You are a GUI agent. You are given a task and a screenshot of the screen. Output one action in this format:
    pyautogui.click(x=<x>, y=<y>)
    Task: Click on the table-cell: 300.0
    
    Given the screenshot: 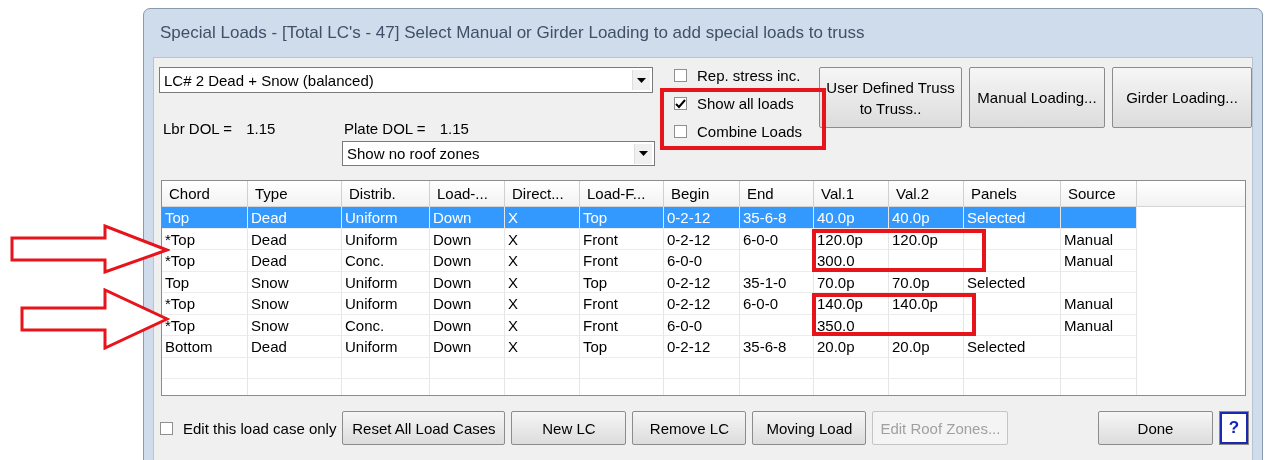 What is the action you would take?
    pyautogui.click(x=851, y=261)
    